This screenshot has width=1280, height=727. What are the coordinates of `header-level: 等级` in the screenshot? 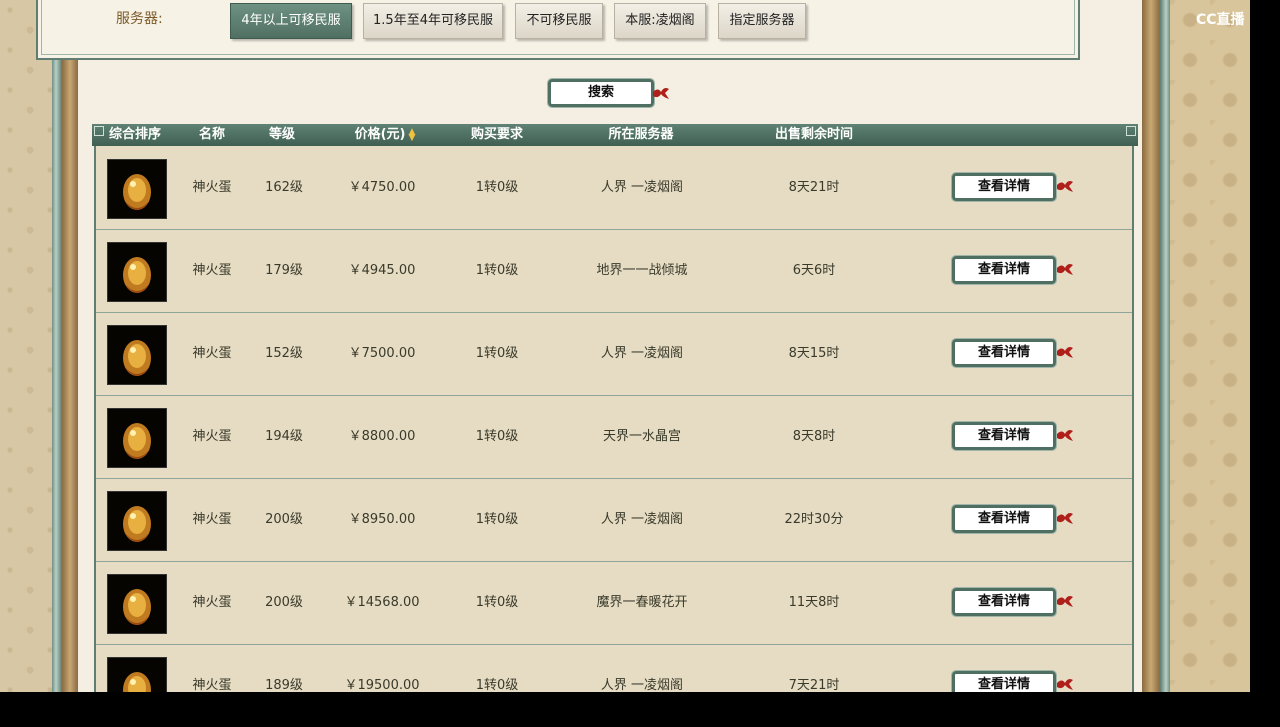 It's located at (282, 135).